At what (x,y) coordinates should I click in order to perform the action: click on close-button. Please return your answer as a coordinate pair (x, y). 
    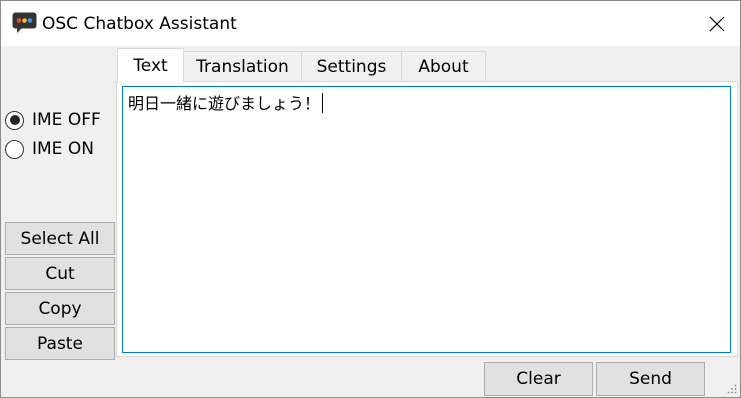
    Looking at the image, I should click on (717, 23).